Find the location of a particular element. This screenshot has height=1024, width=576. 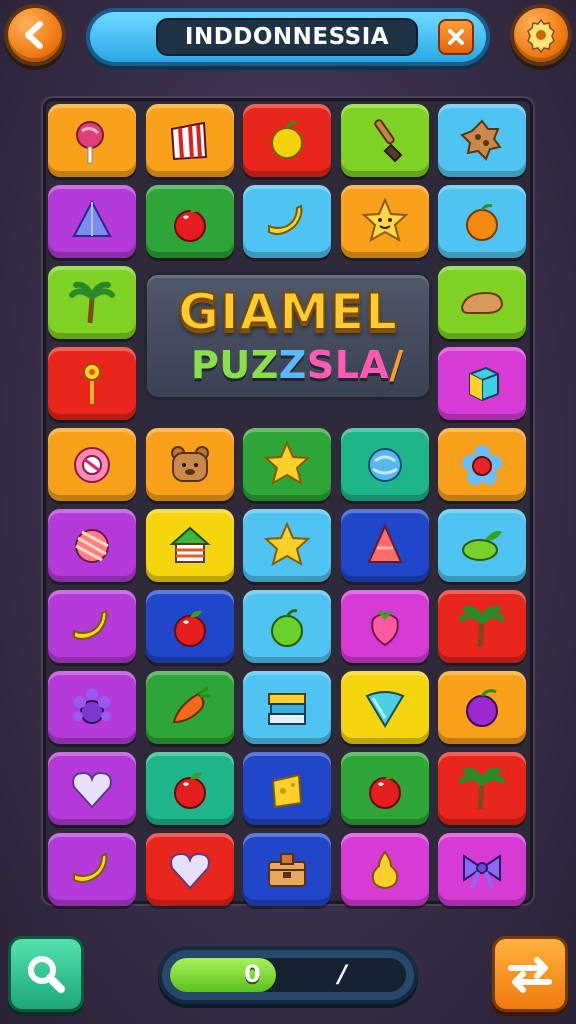

tile-r0-c2 is located at coordinates (287, 140).